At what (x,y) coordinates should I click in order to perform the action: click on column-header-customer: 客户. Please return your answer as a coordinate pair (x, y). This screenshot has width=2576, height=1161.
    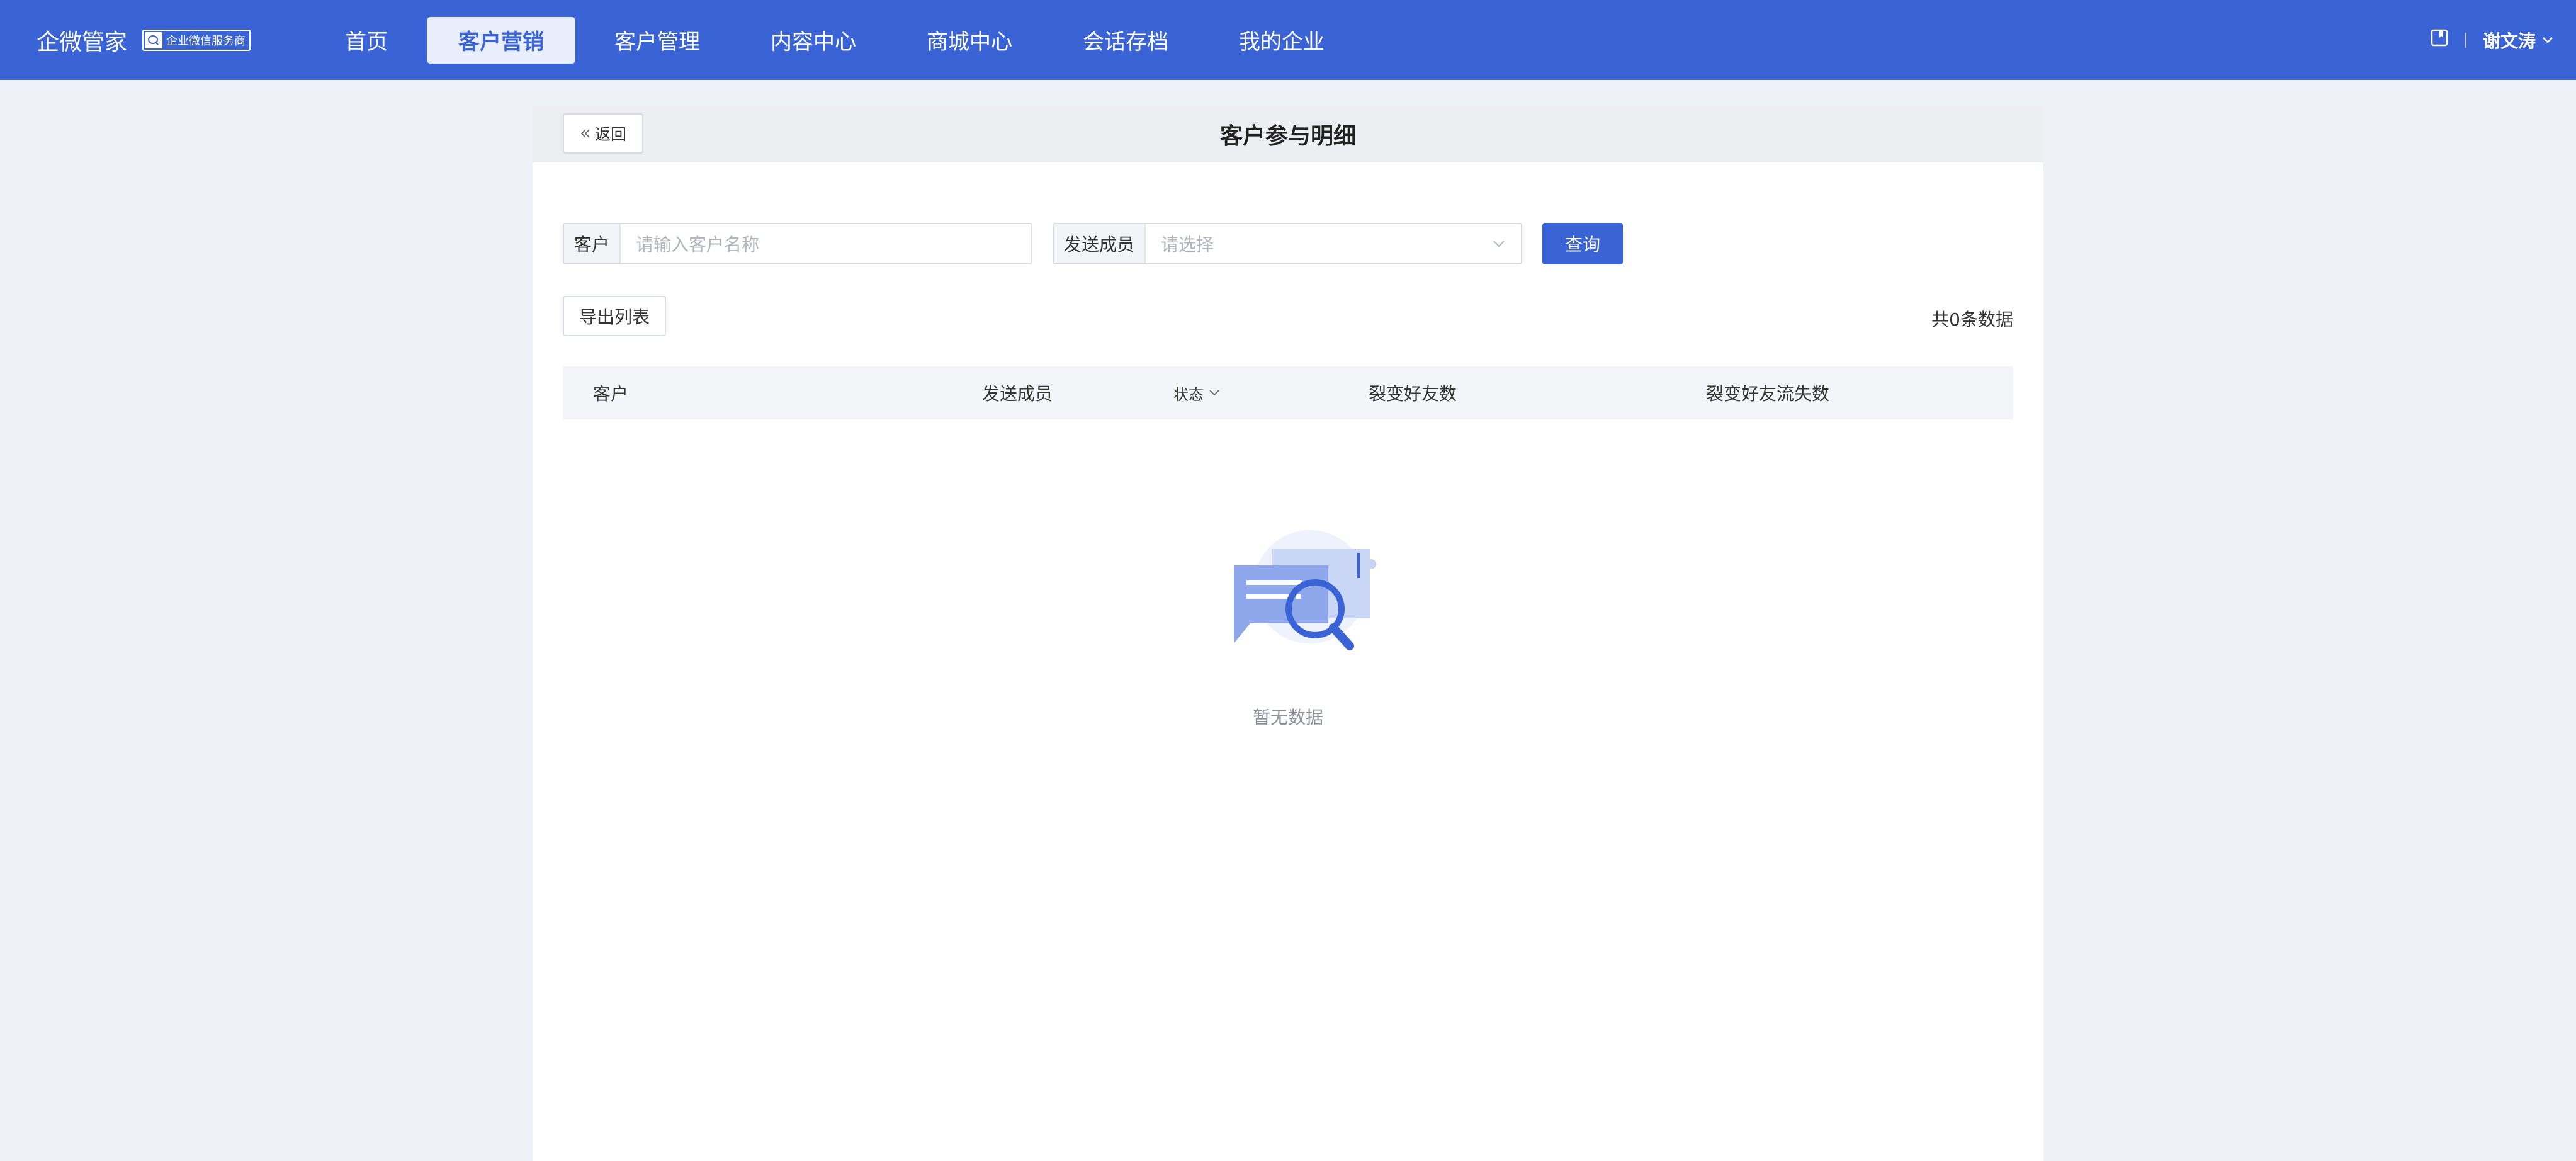
    Looking at the image, I should click on (611, 394).